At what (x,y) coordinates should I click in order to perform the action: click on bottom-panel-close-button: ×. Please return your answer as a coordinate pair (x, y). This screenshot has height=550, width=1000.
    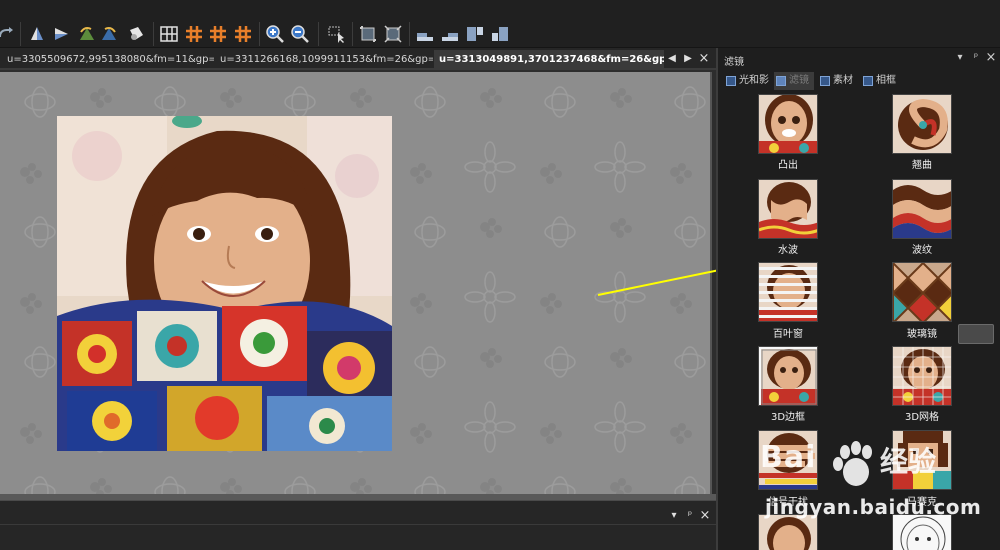
    Looking at the image, I should click on (705, 516).